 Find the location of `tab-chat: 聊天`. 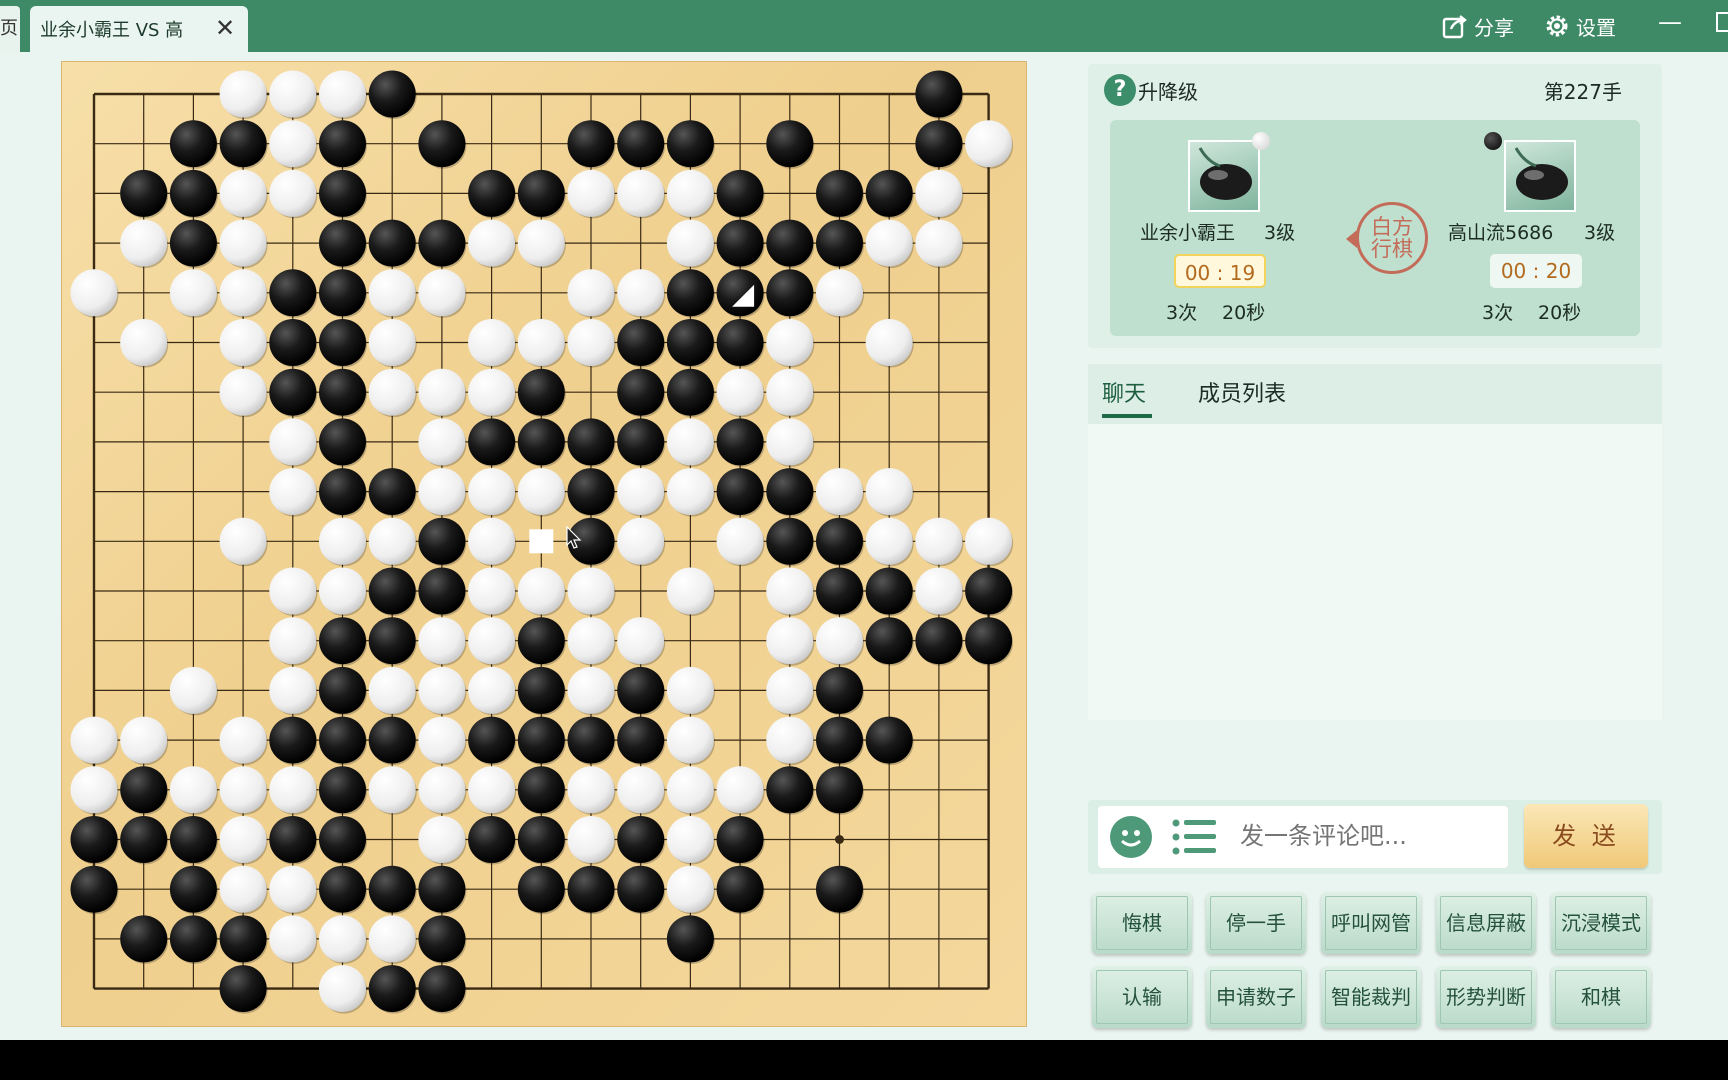

tab-chat: 聊天 is located at coordinates (1124, 392).